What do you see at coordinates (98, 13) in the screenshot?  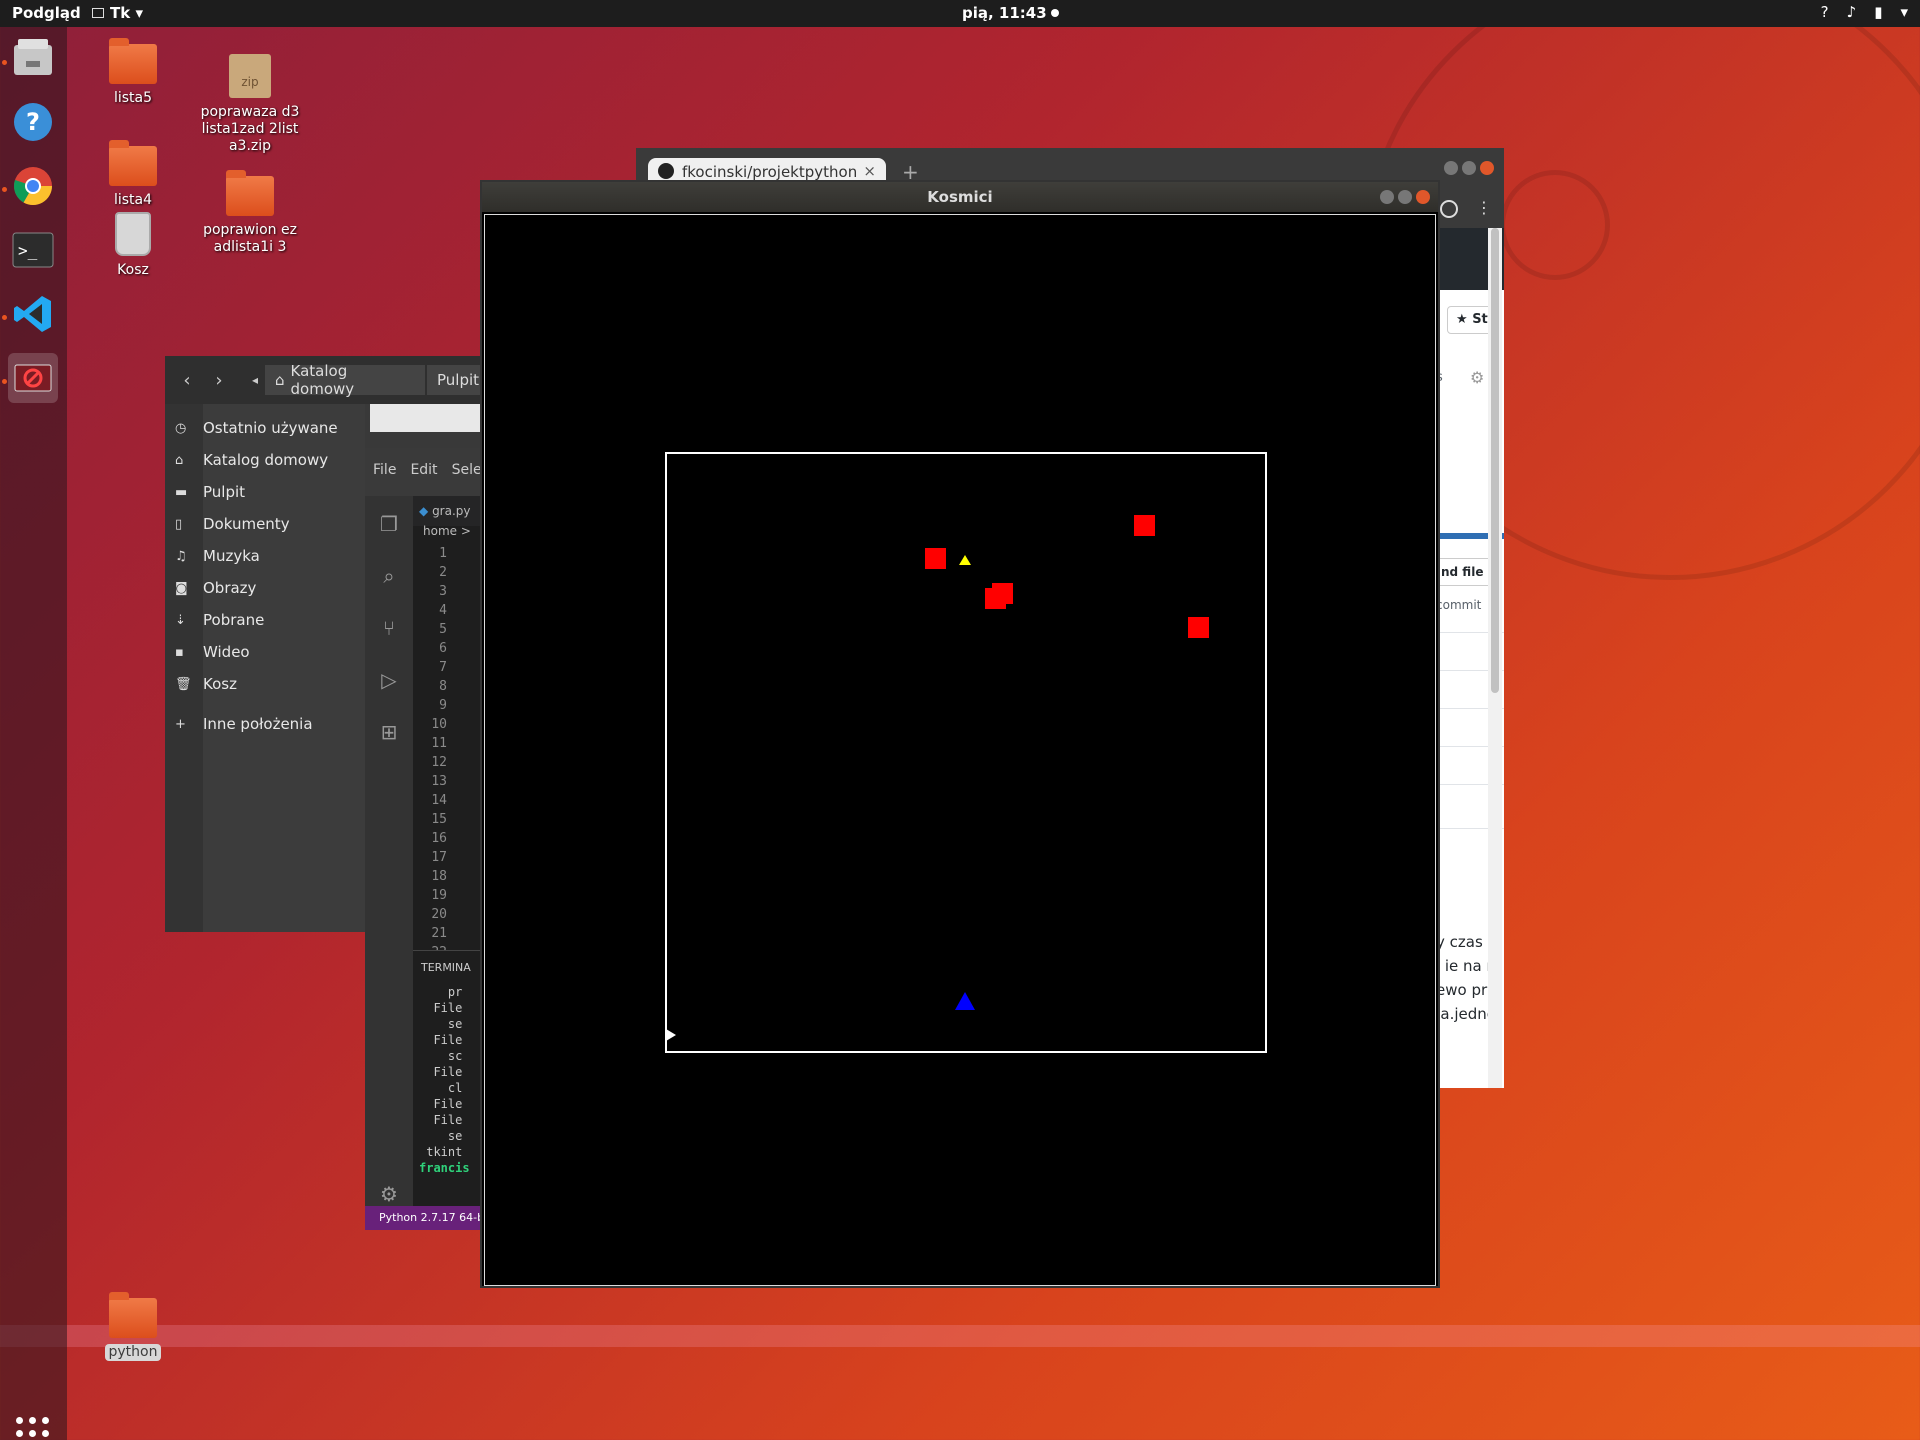 I see `window-icon` at bounding box center [98, 13].